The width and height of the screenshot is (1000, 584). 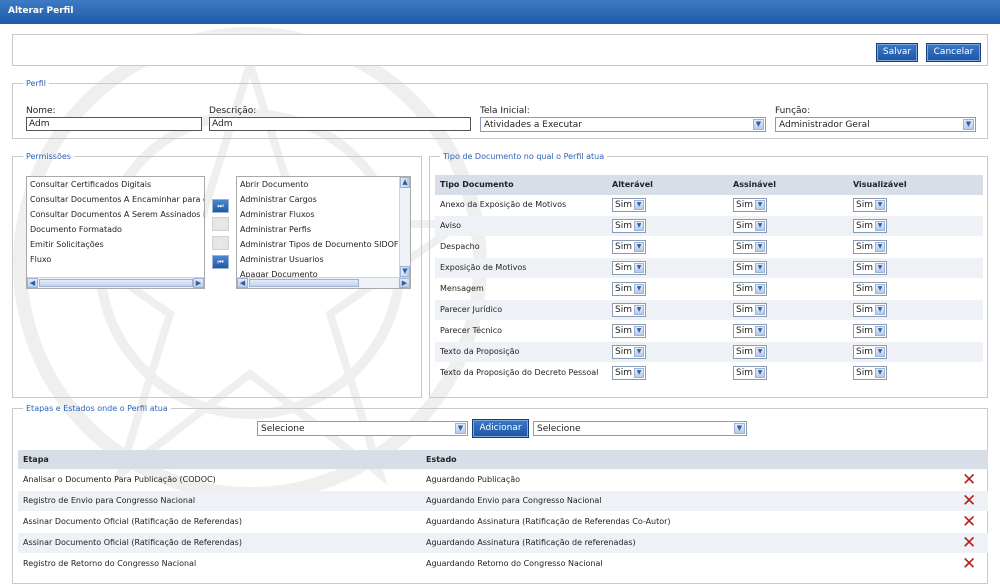 I want to click on move-left-button: ‹, so click(x=220, y=243).